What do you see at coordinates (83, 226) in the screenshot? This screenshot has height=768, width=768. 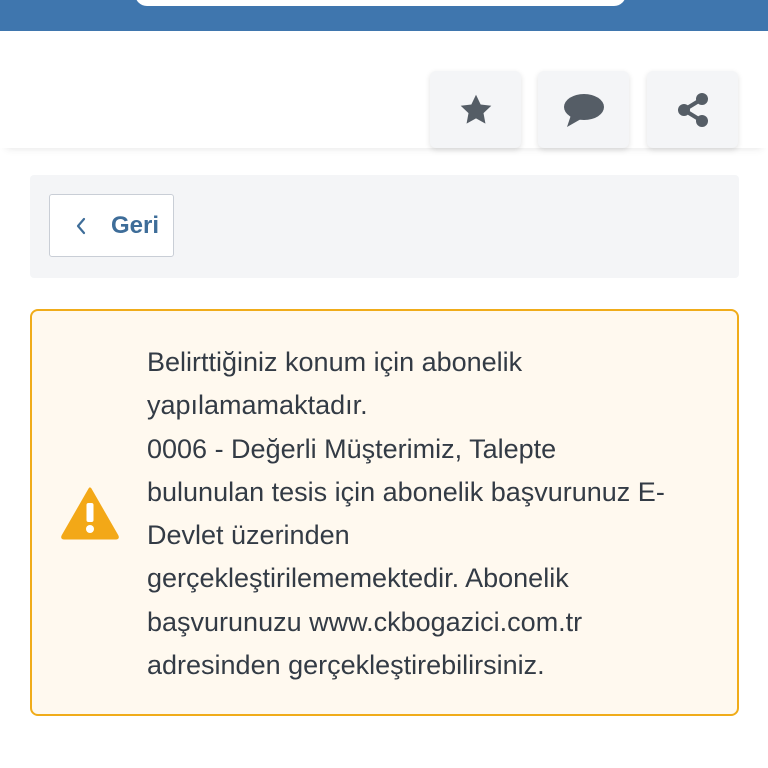 I see `chevron-left-icon` at bounding box center [83, 226].